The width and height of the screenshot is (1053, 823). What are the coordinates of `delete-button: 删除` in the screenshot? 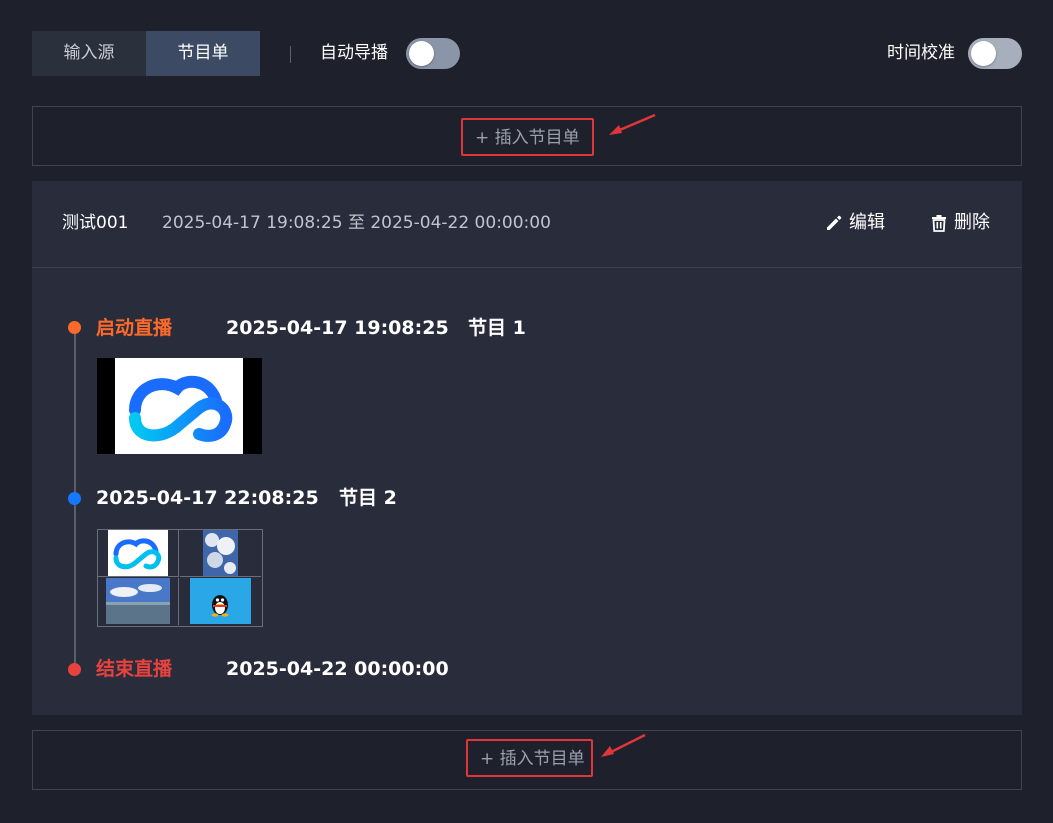 It's located at (960, 223).